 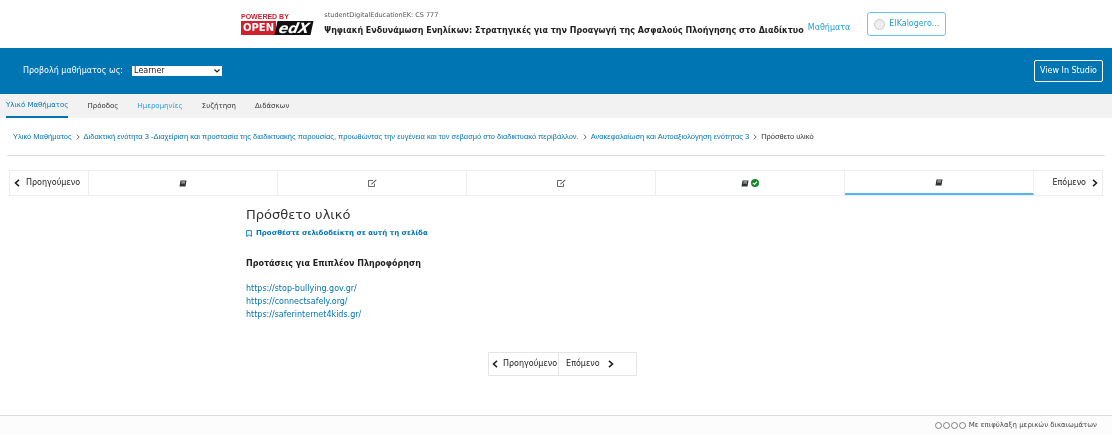 What do you see at coordinates (298, 214) in the screenshot?
I see `page-title: Πρόσθετο υλικό` at bounding box center [298, 214].